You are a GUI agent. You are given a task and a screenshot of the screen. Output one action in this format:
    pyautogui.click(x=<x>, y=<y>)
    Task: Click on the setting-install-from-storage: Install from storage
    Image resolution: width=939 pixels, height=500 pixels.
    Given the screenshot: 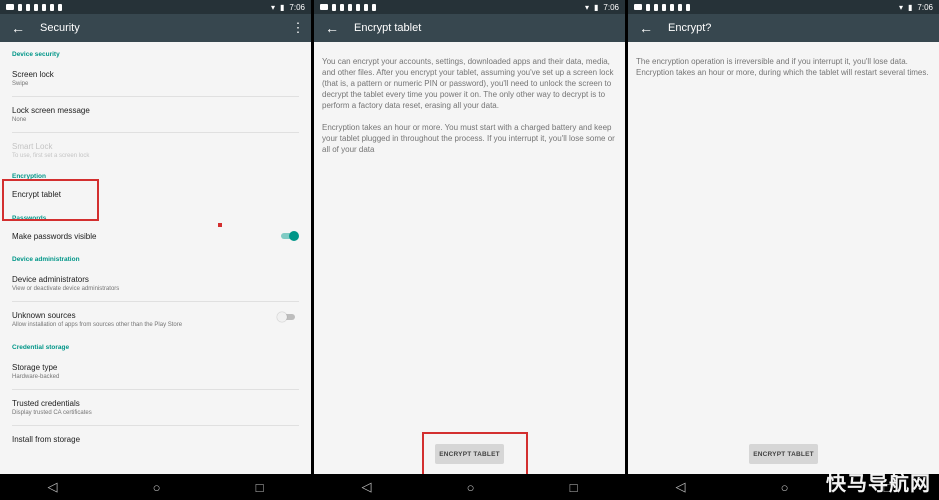 What is the action you would take?
    pyautogui.click(x=155, y=439)
    